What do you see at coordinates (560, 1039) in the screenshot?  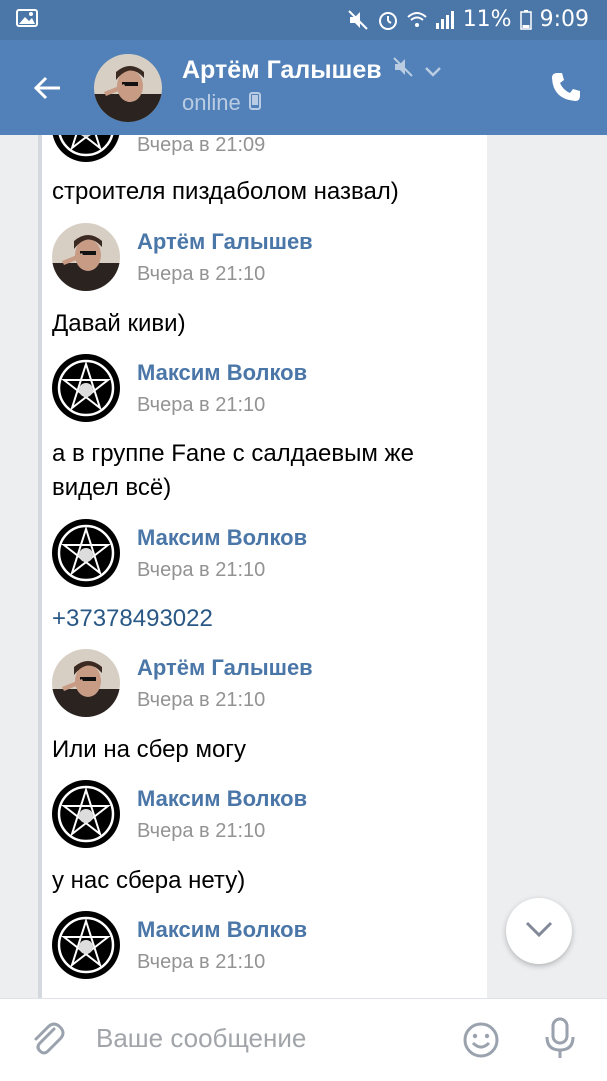 I see `microphone-icon` at bounding box center [560, 1039].